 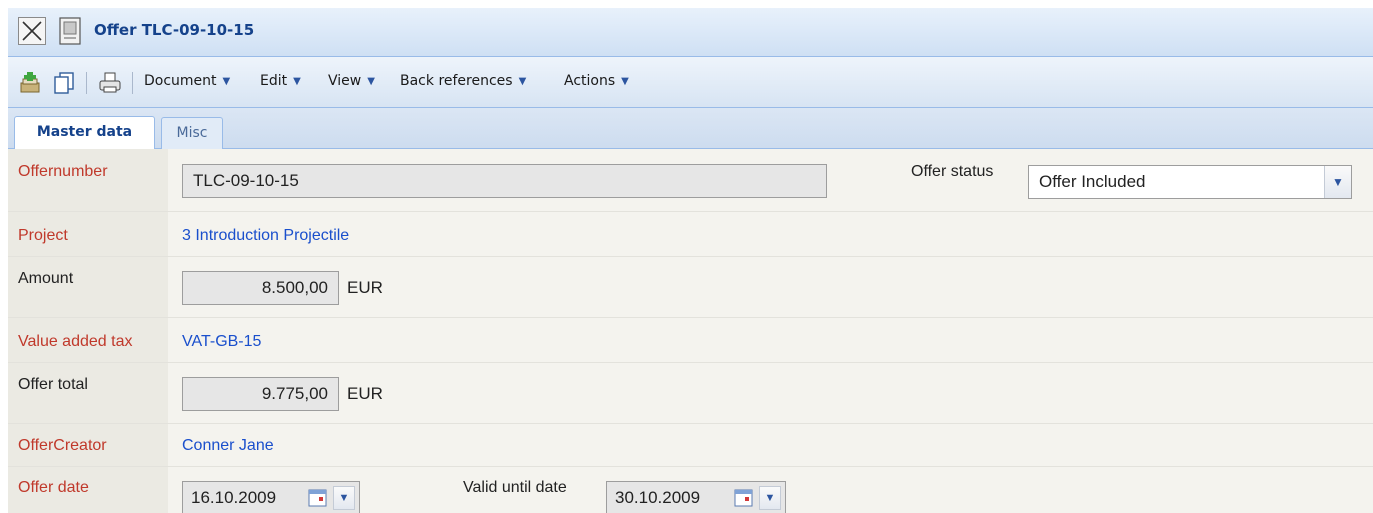 What do you see at coordinates (690, 445) in the screenshot?
I see `form-row-offer-creator: OfferCreator Conner Jane` at bounding box center [690, 445].